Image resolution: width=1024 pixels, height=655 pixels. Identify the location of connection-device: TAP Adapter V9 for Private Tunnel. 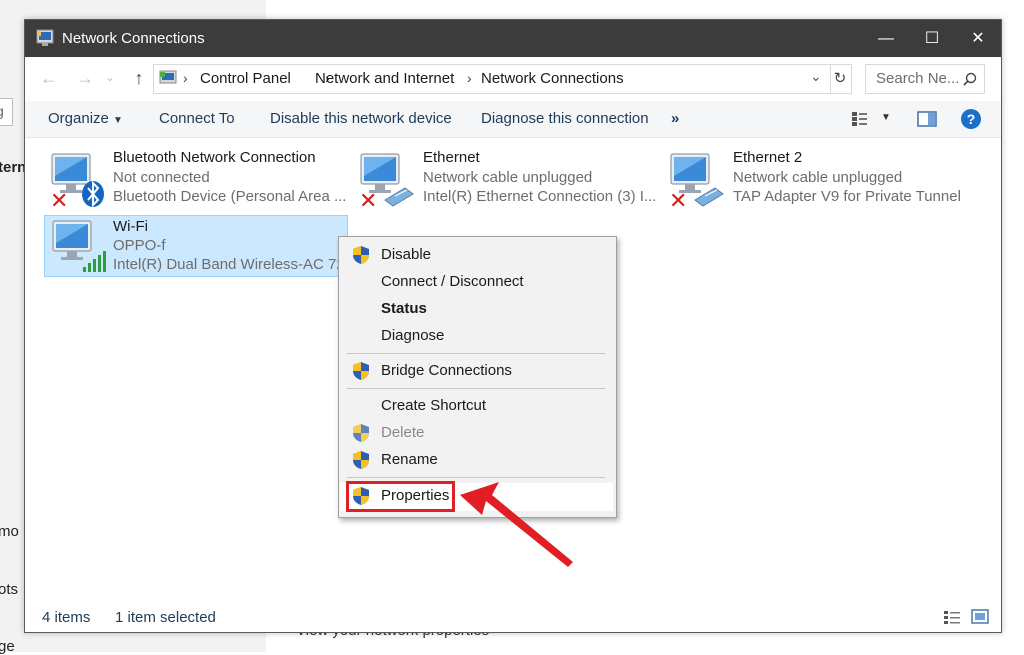
(847, 196).